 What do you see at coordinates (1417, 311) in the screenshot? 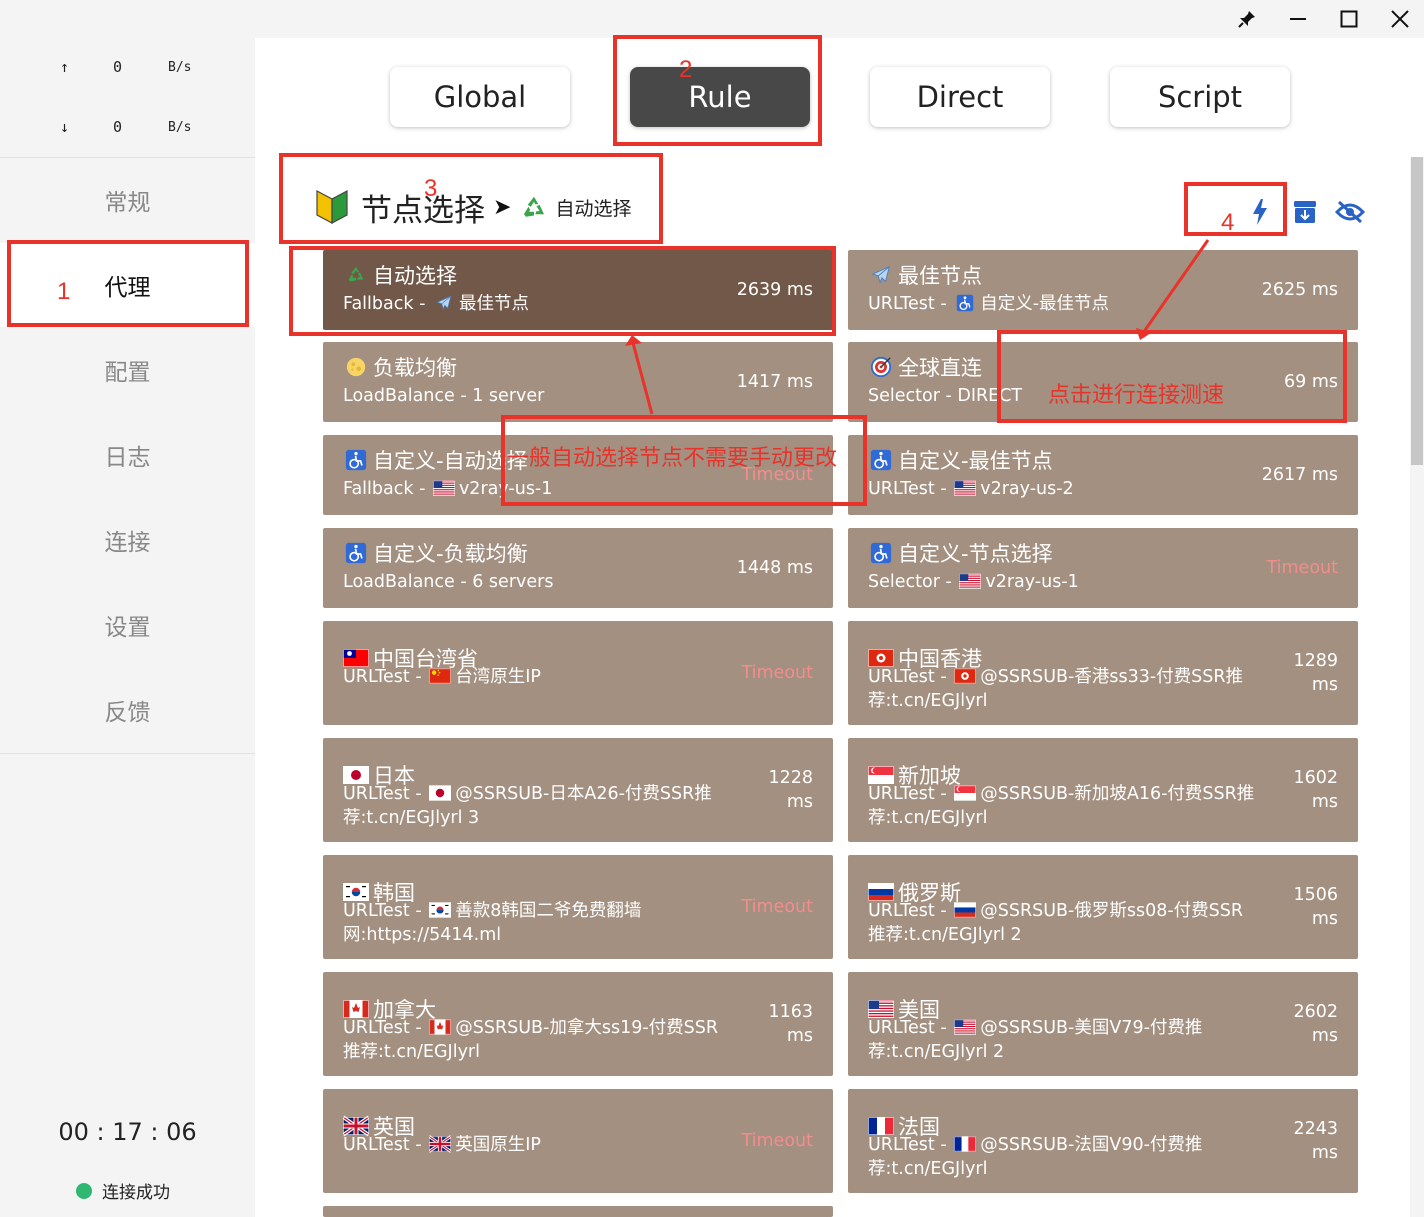
I see `scrollbar-thumb` at bounding box center [1417, 311].